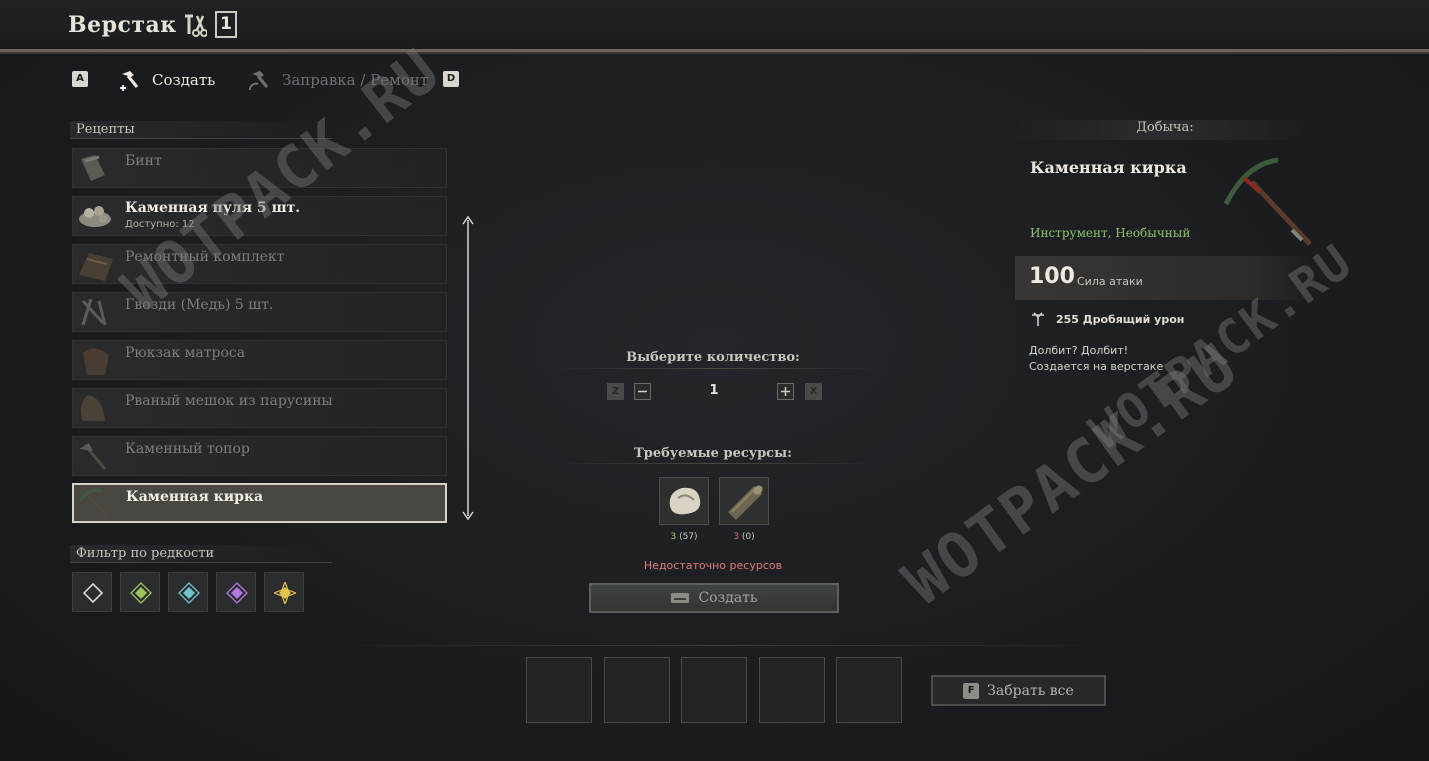 This screenshot has width=1429, height=761. I want to click on loot-craft-source: Создается на верстаке, so click(1096, 366).